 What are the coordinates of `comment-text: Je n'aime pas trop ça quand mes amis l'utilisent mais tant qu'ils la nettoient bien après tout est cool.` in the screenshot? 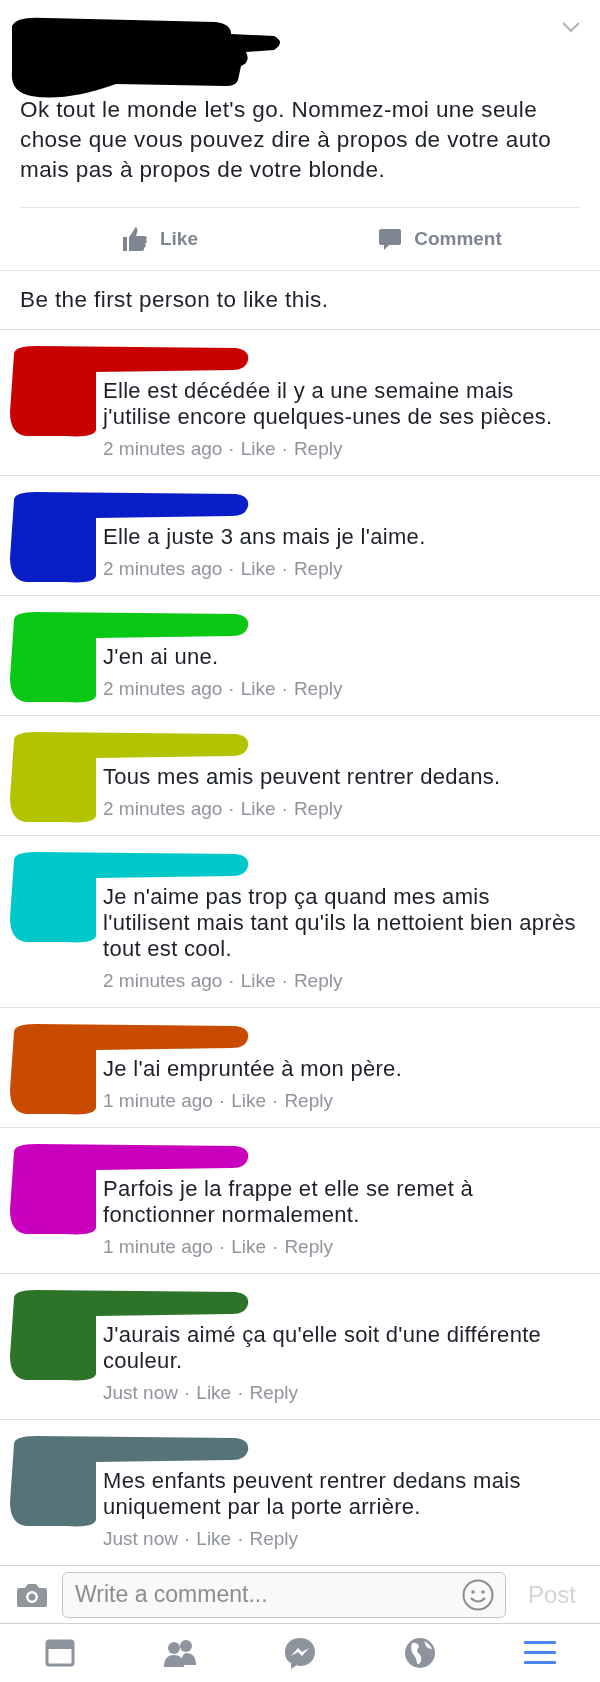 It's located at (340, 922).